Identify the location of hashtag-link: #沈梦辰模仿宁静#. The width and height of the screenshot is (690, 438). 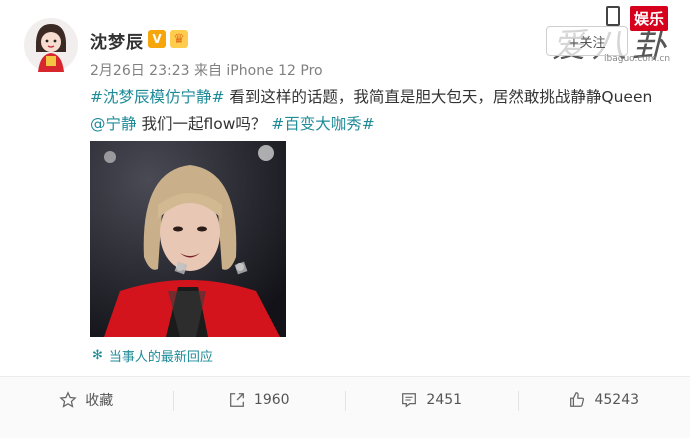
(157, 97).